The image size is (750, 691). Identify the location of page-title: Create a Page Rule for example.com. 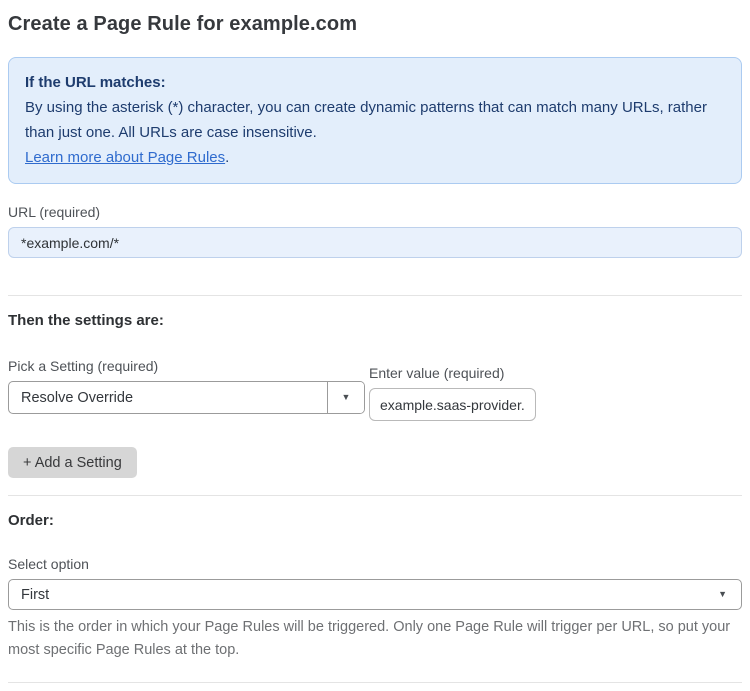
(183, 24).